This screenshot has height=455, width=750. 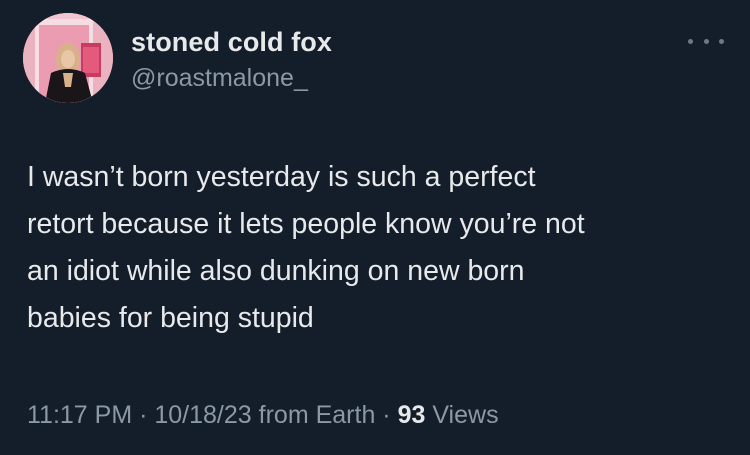 What do you see at coordinates (170, 318) in the screenshot?
I see `tweet-text-line: babies for being stupid` at bounding box center [170, 318].